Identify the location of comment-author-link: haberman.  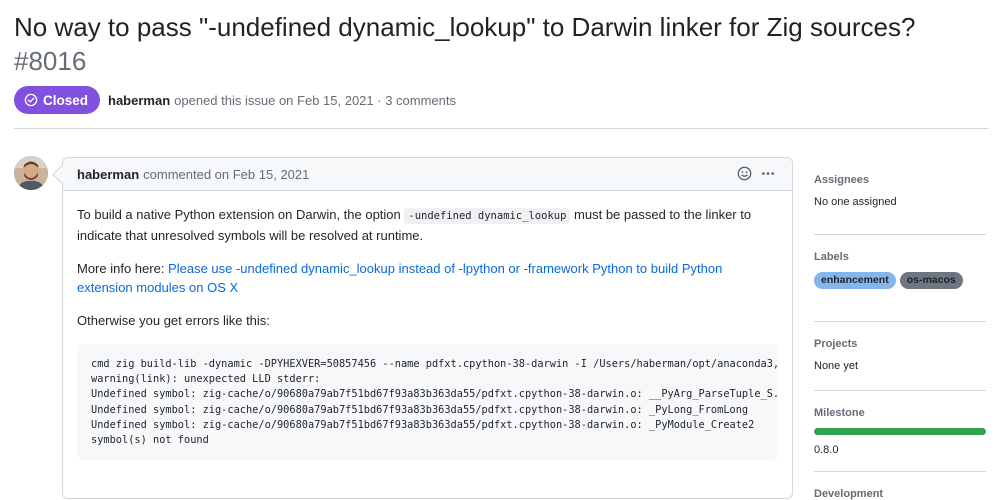
(108, 174).